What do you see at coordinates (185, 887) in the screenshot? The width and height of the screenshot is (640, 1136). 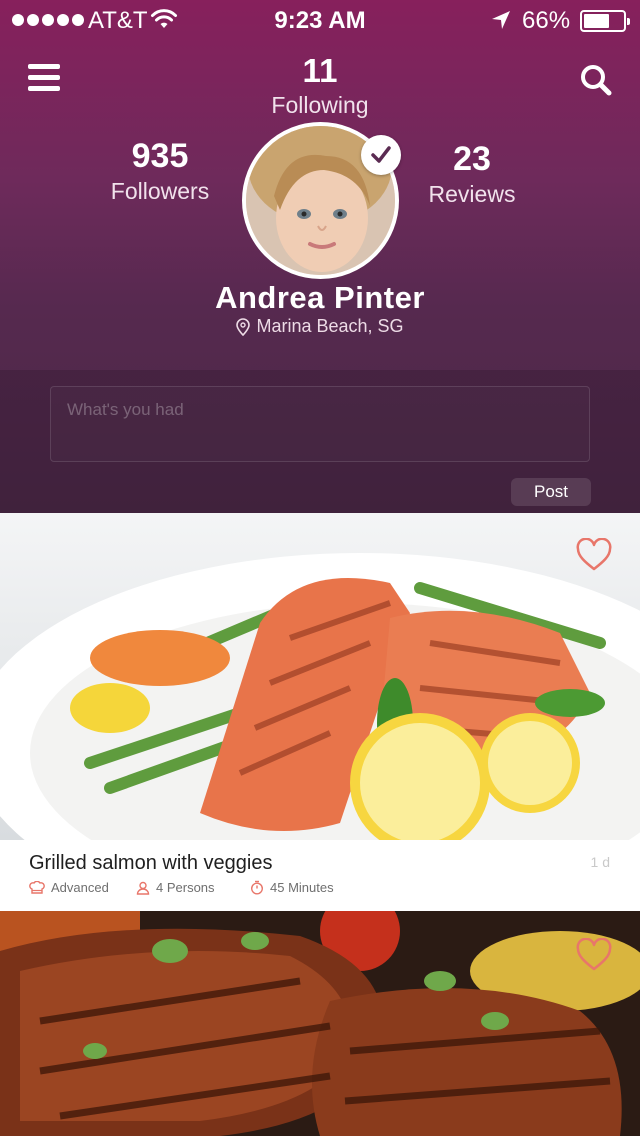 I see `persons-text: 4 Persons` at bounding box center [185, 887].